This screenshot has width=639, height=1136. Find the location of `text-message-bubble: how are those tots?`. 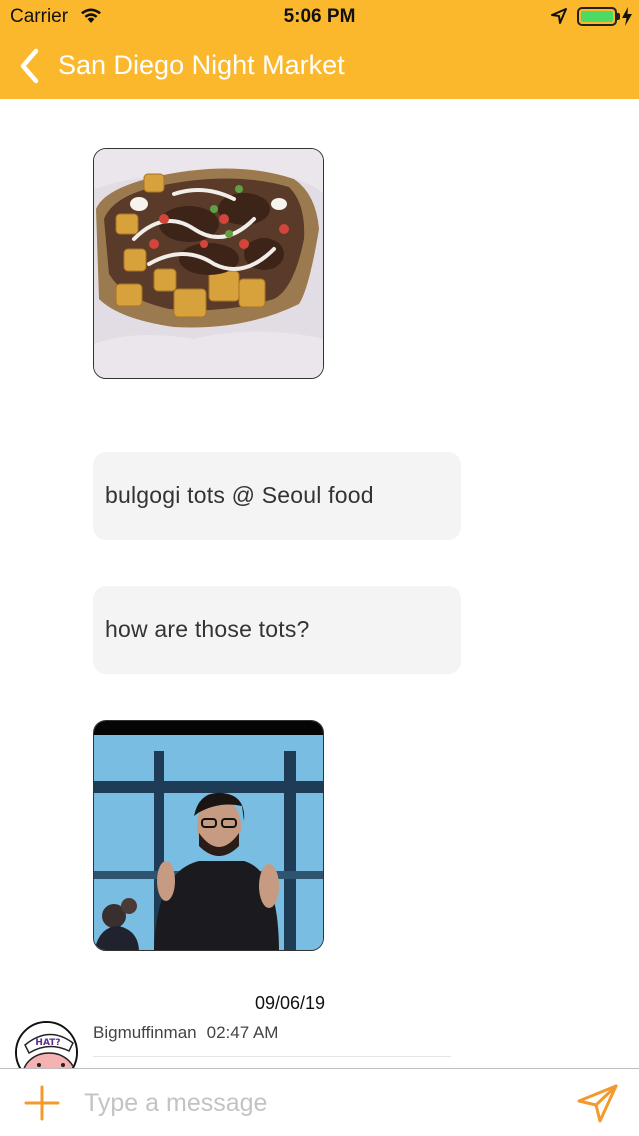

text-message-bubble: how are those tots? is located at coordinates (277, 630).